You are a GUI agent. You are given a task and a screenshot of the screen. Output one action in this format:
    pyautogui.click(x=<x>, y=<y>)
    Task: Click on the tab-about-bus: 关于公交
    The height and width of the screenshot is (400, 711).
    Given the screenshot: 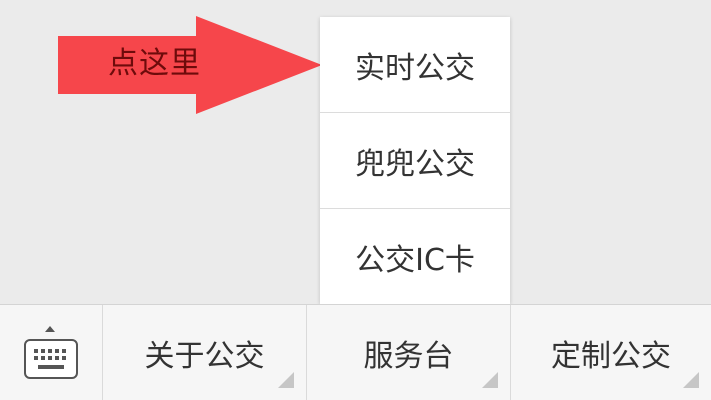 What is the action you would take?
    pyautogui.click(x=204, y=352)
    